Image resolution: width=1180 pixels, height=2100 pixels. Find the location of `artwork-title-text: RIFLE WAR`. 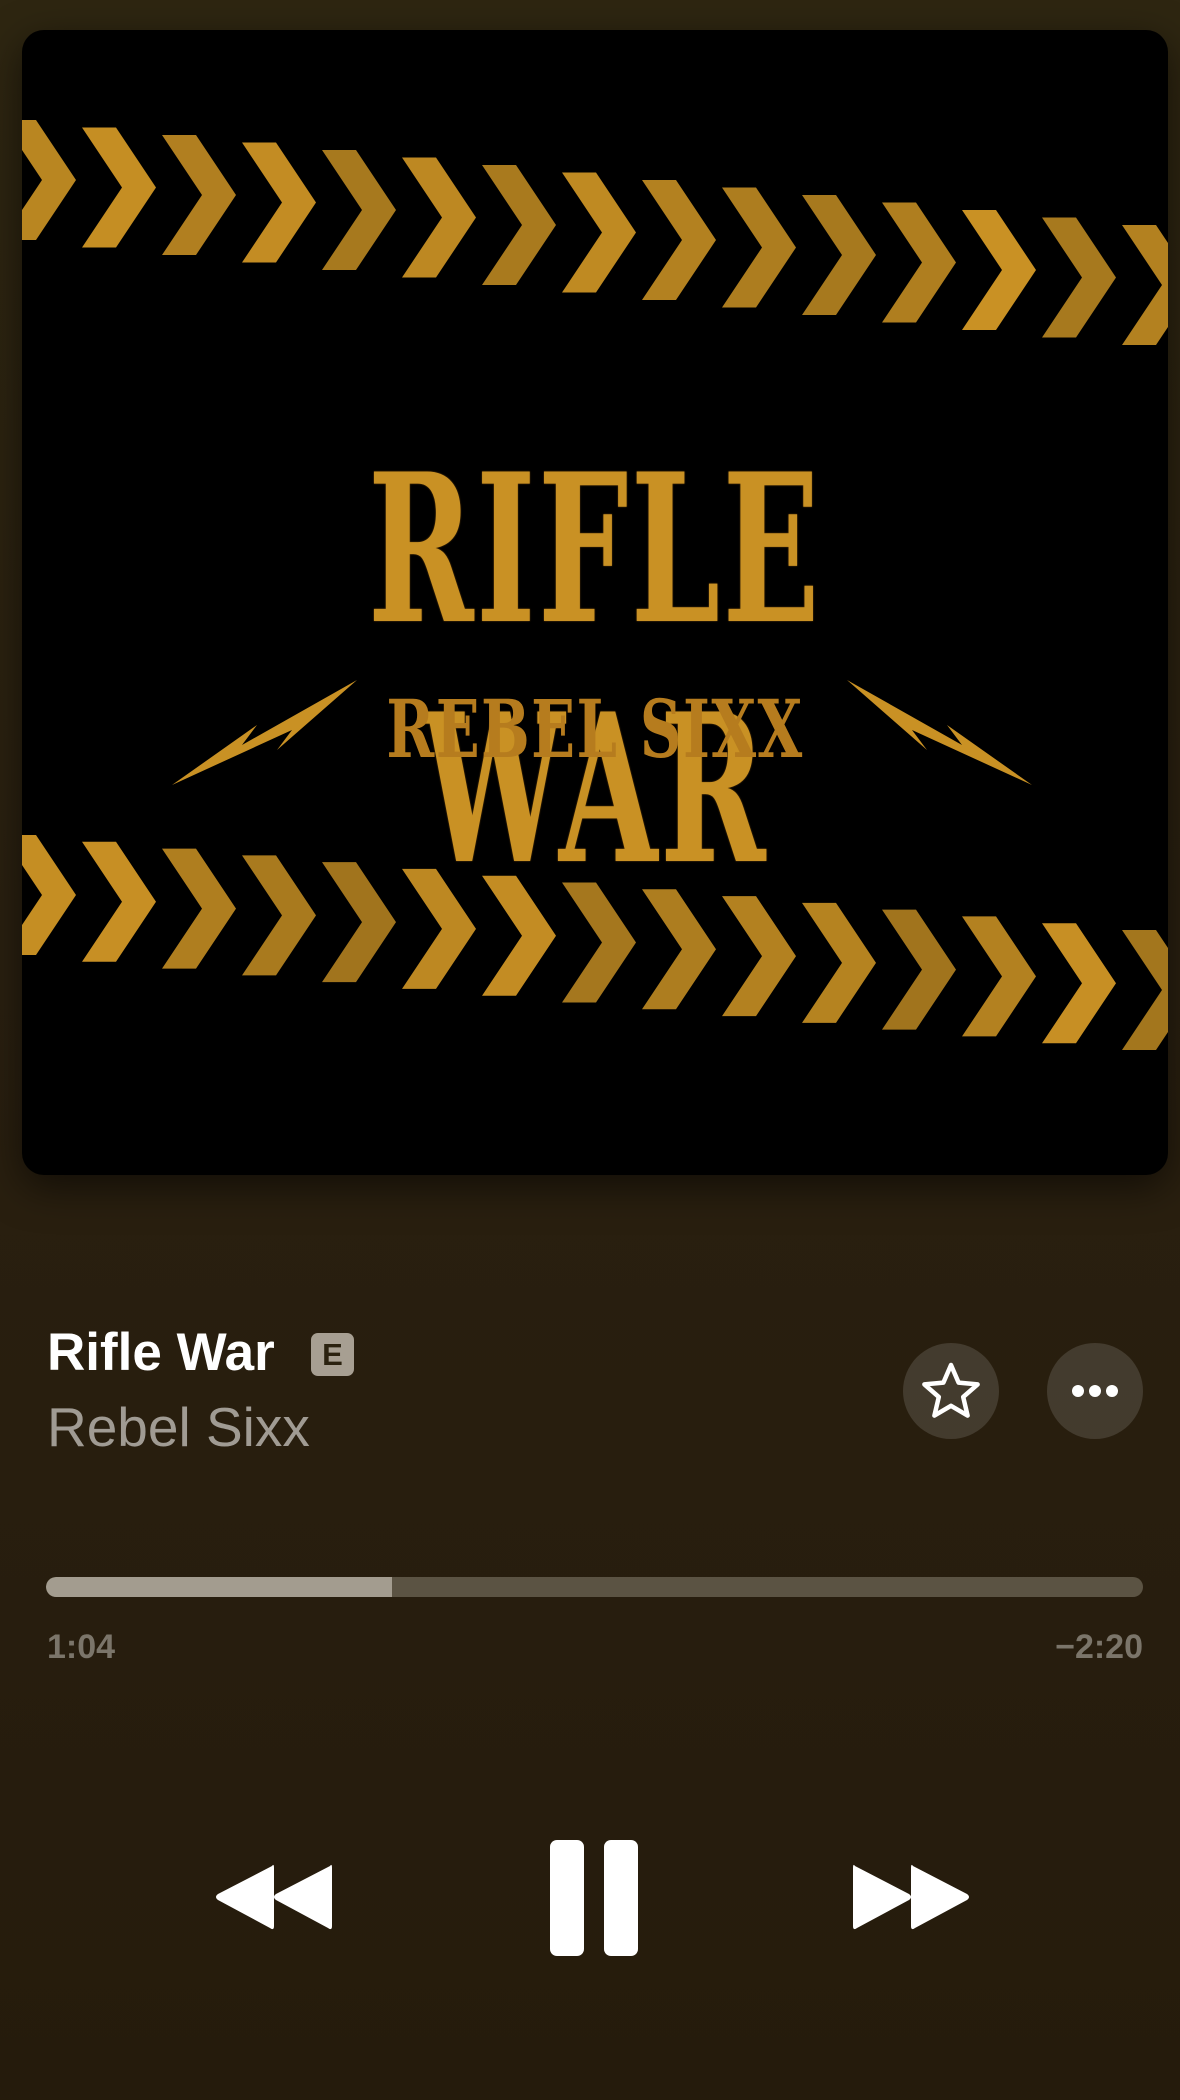

artwork-title-text: RIFLE WAR is located at coordinates (595, 670).